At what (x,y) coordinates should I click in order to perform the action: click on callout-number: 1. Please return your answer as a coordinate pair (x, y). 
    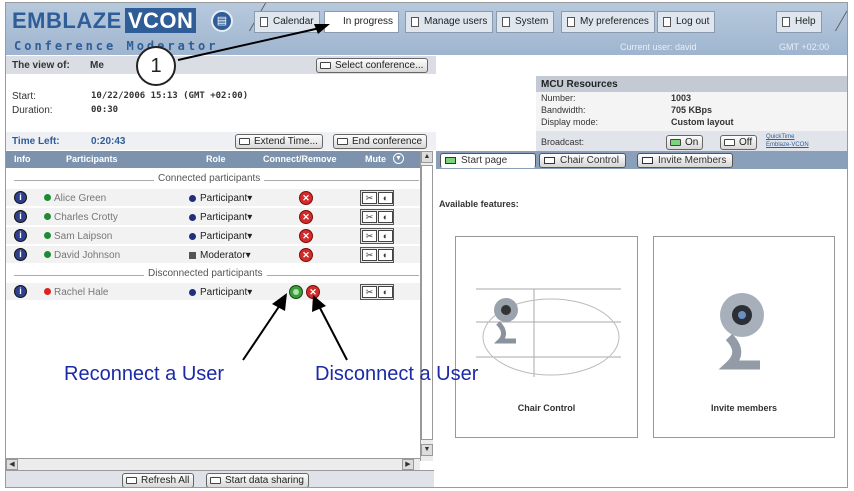
    Looking at the image, I should click on (156, 66).